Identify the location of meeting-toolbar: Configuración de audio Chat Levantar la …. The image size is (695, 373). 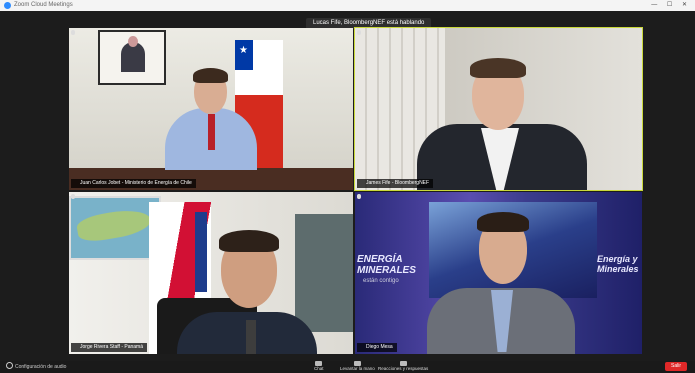
(347, 367).